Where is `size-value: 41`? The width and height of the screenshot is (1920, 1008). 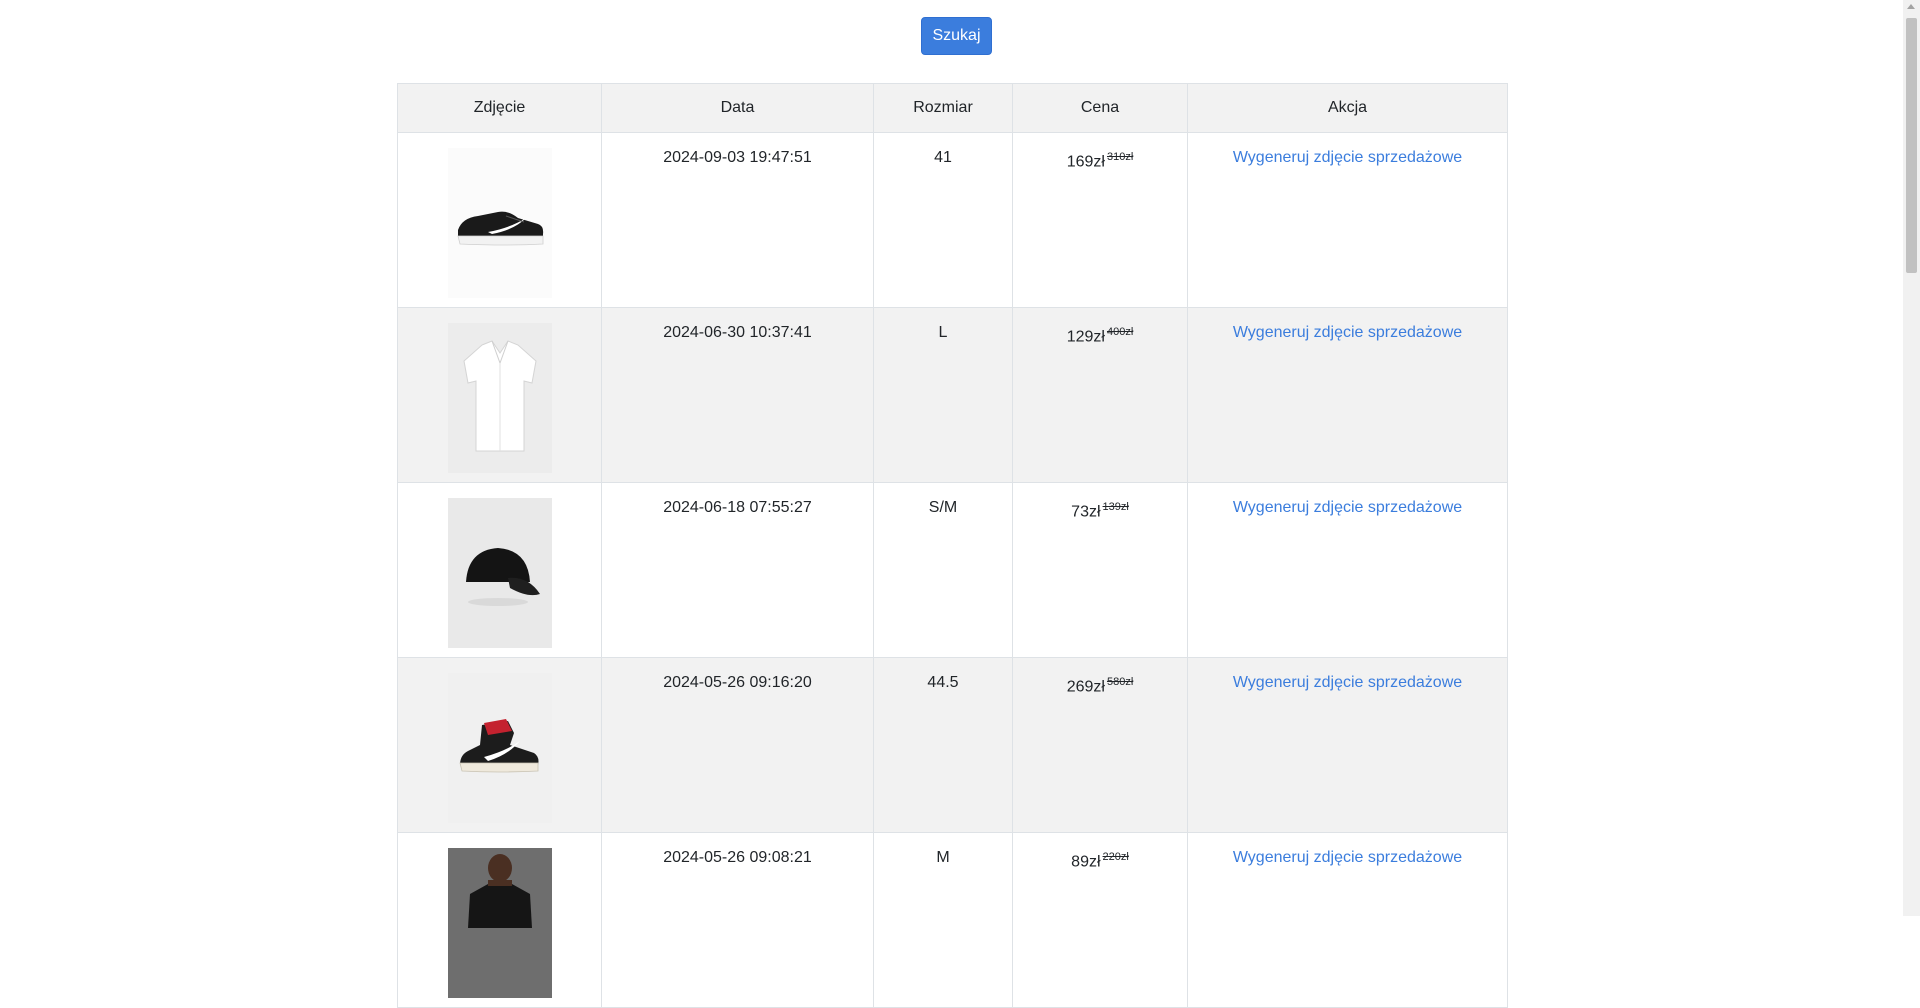
size-value: 41 is located at coordinates (943, 157).